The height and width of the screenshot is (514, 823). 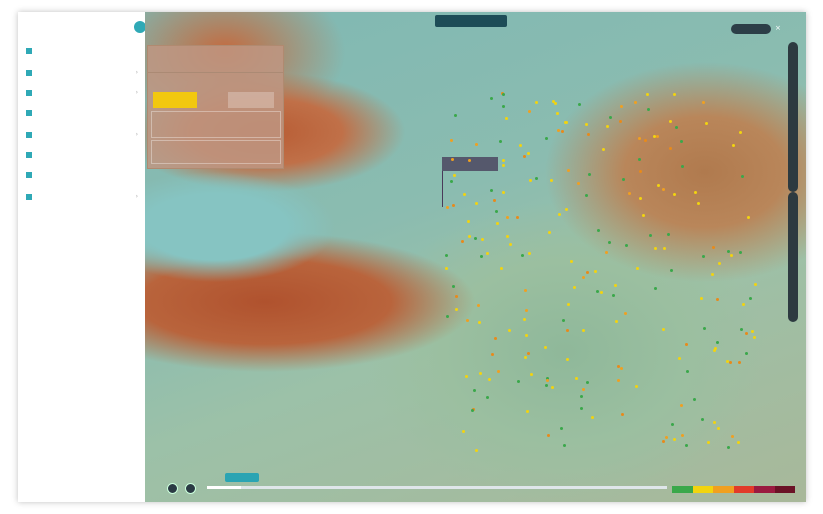 I want to click on sidebar-item-1: ›, so click(x=82, y=72).